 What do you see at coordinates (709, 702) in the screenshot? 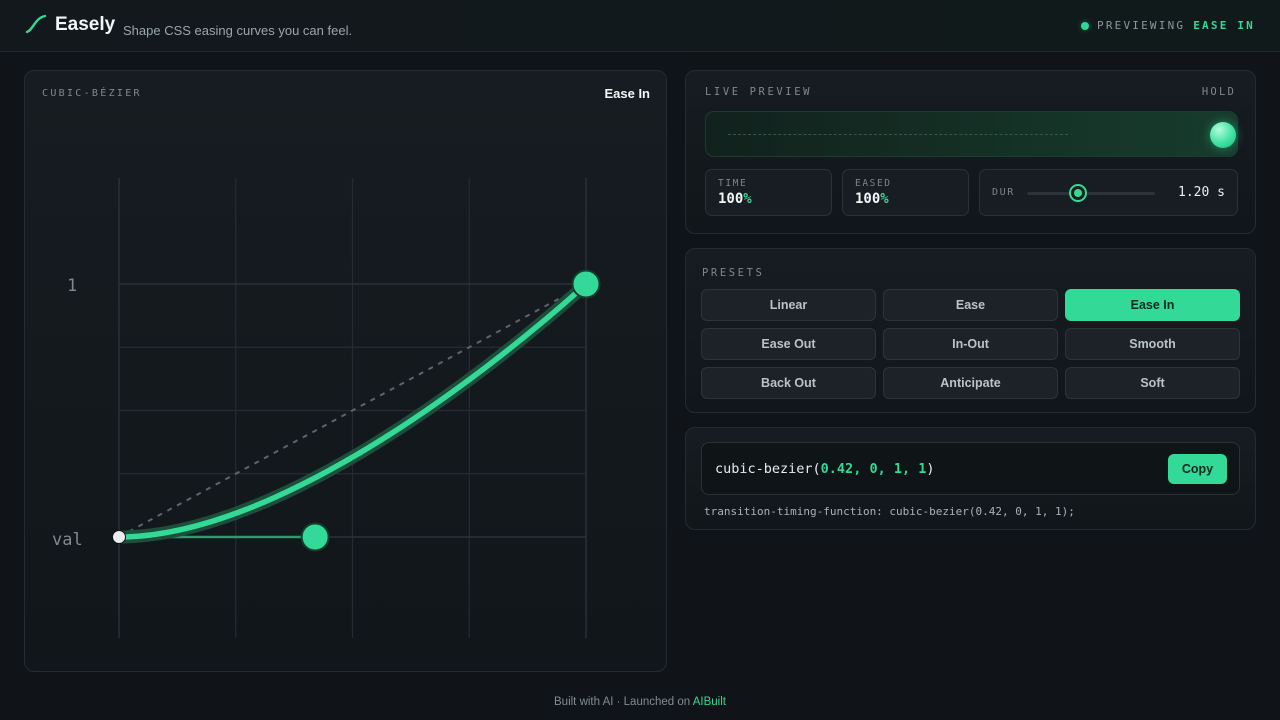
I see `aibuilt-link: AIBuilt` at bounding box center [709, 702].